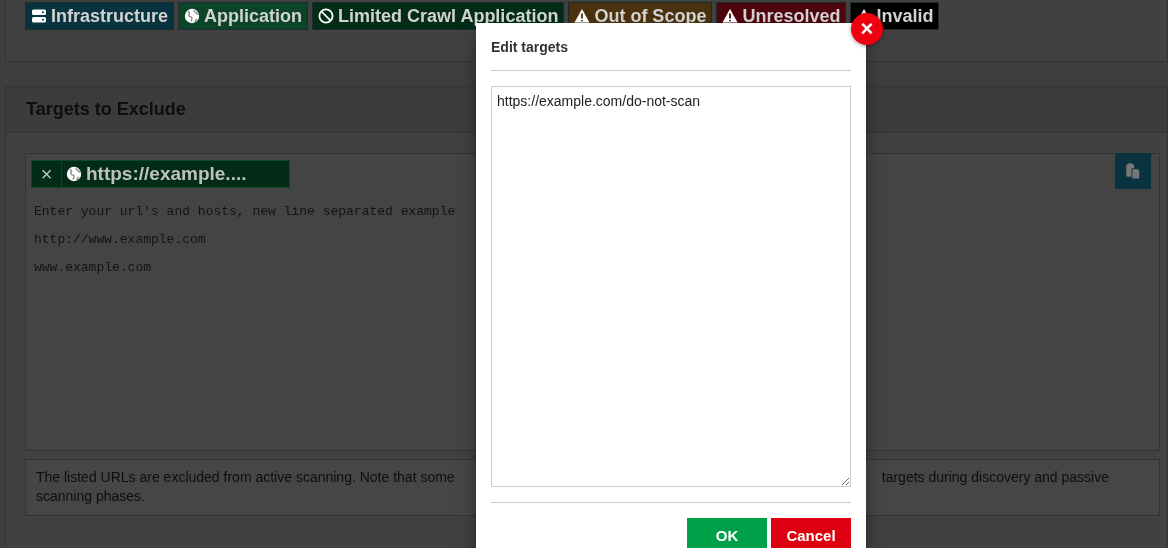 This screenshot has width=1168, height=548. Describe the element at coordinates (438, 16) in the screenshot. I see `scope-badge: Limited Crawl Application` at that location.